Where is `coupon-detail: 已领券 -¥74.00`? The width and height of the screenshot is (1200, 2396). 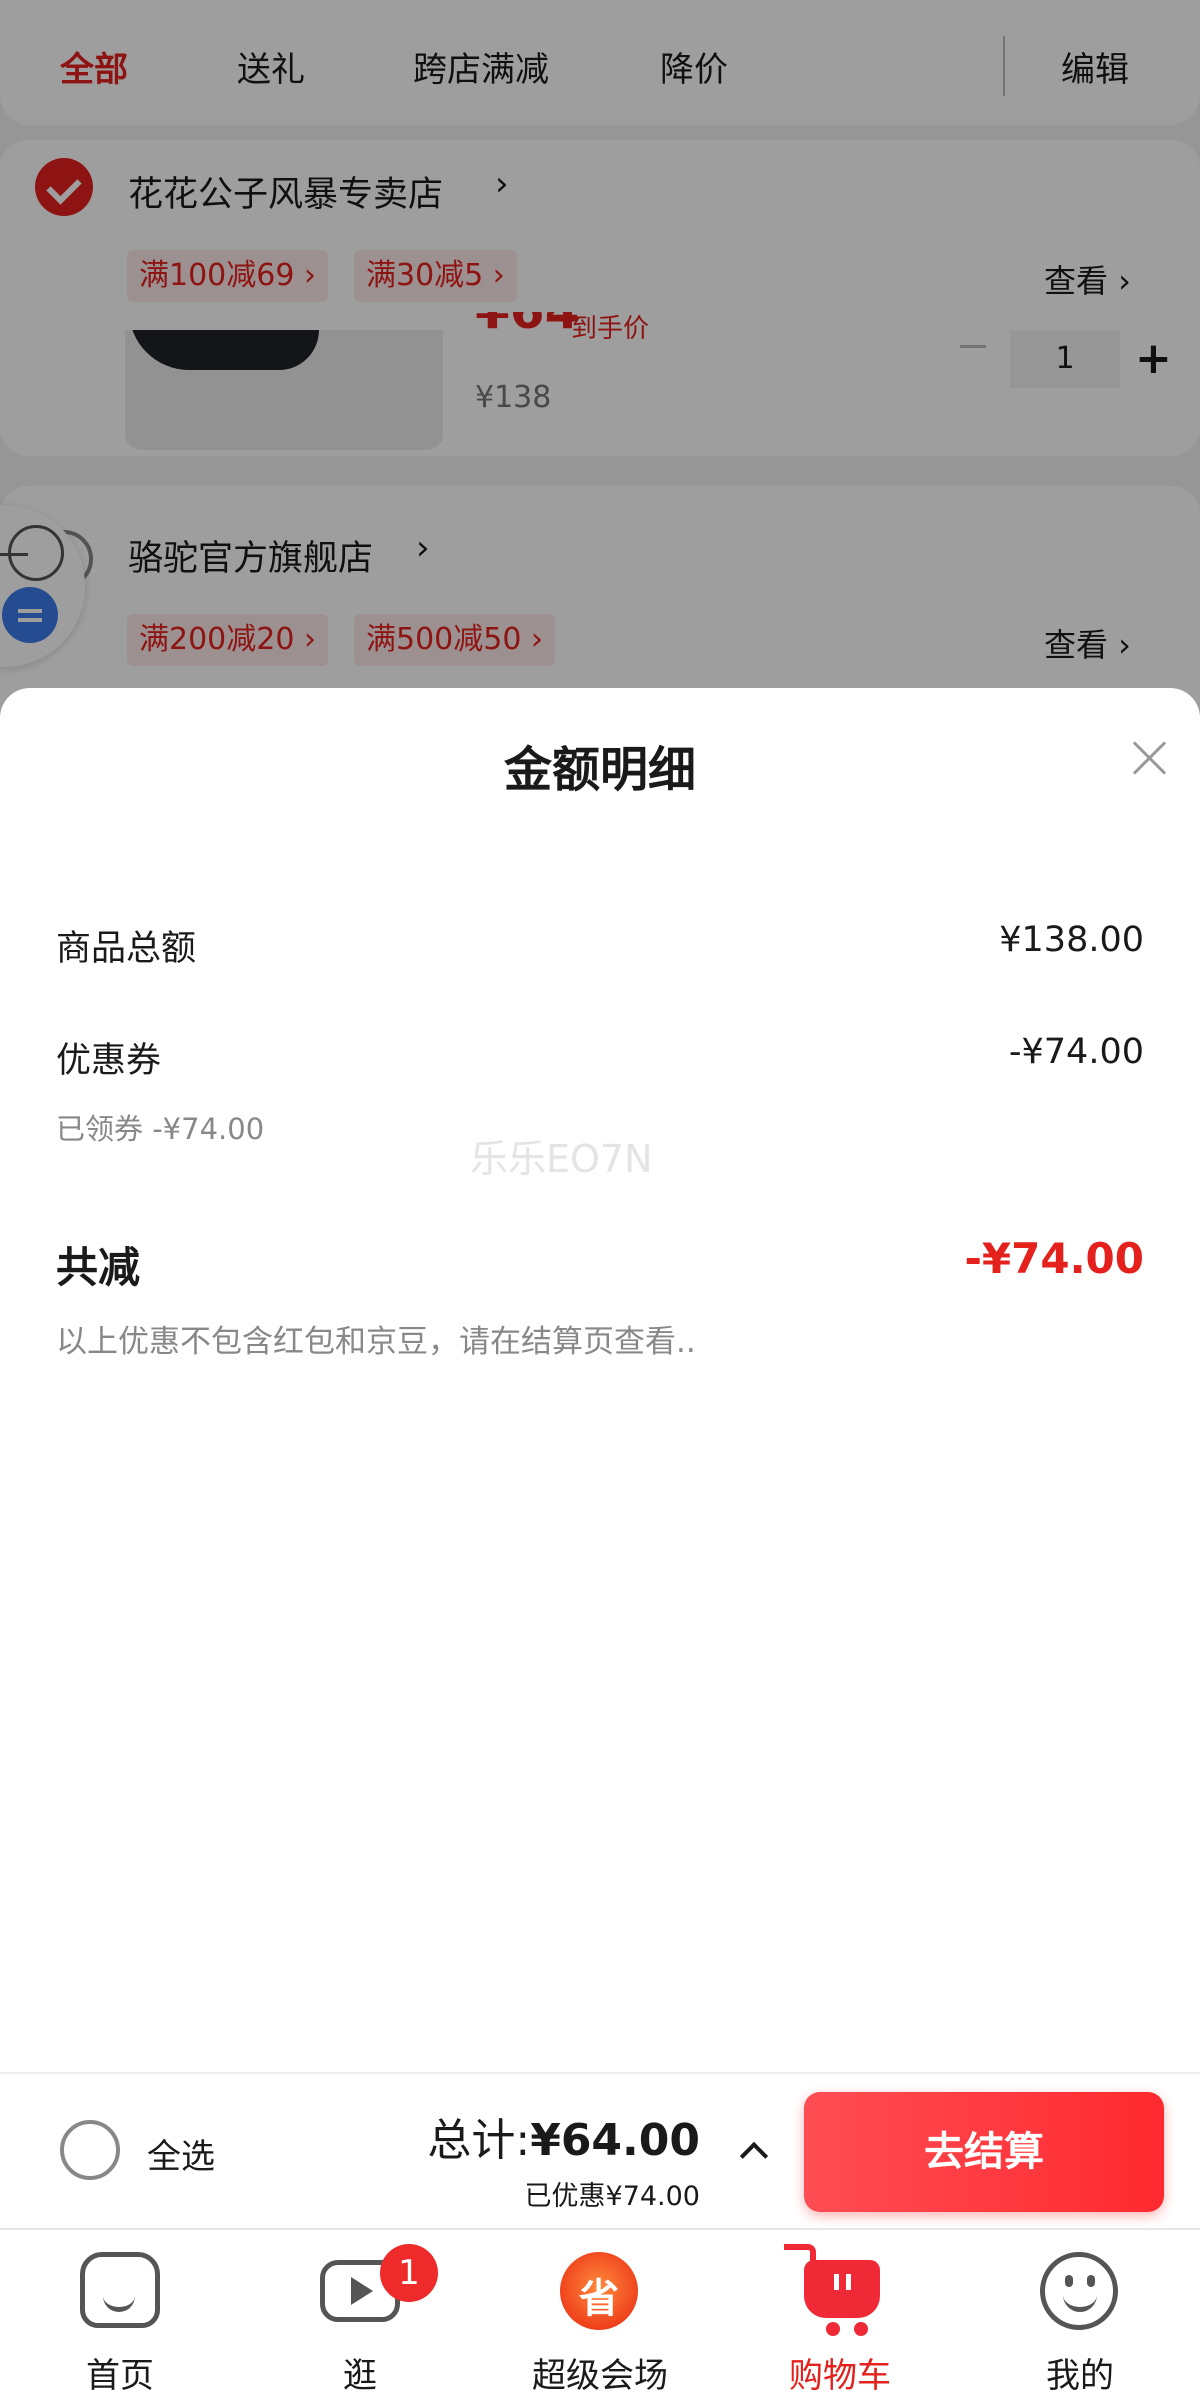 coupon-detail: 已领券 -¥74.00 is located at coordinates (160, 1129).